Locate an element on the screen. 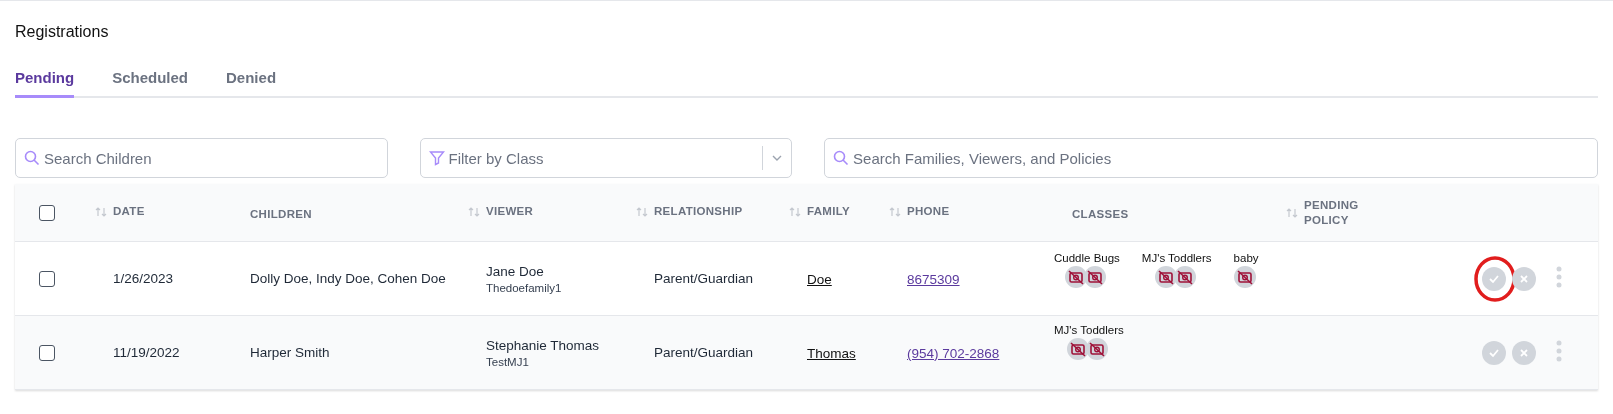 This screenshot has height=414, width=1613. column-header: RELATIONSHIP is located at coordinates (689, 211).